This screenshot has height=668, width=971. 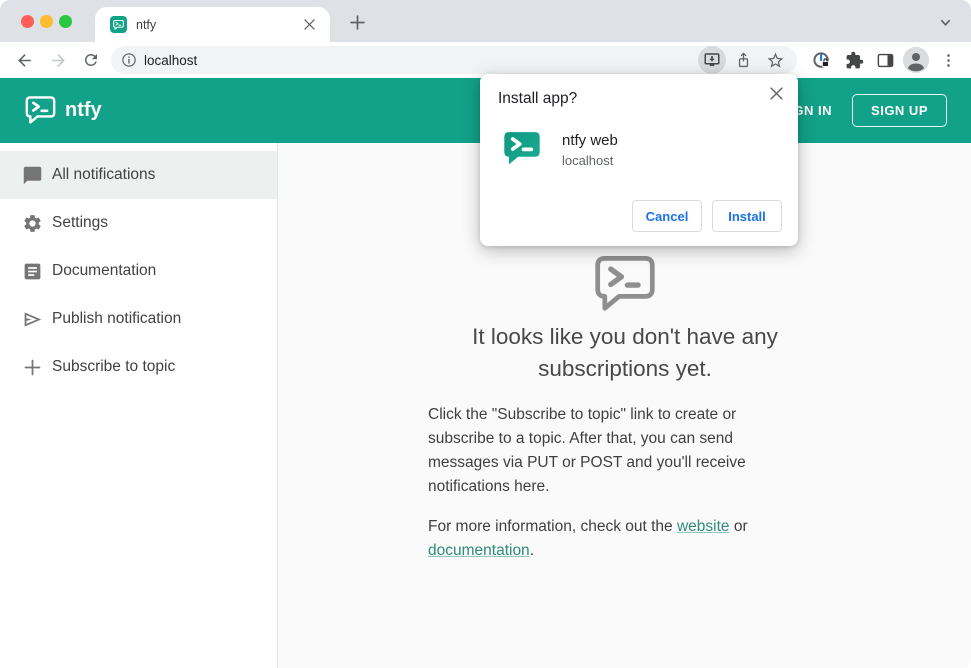 What do you see at coordinates (712, 60) in the screenshot?
I see `install-app-icon` at bounding box center [712, 60].